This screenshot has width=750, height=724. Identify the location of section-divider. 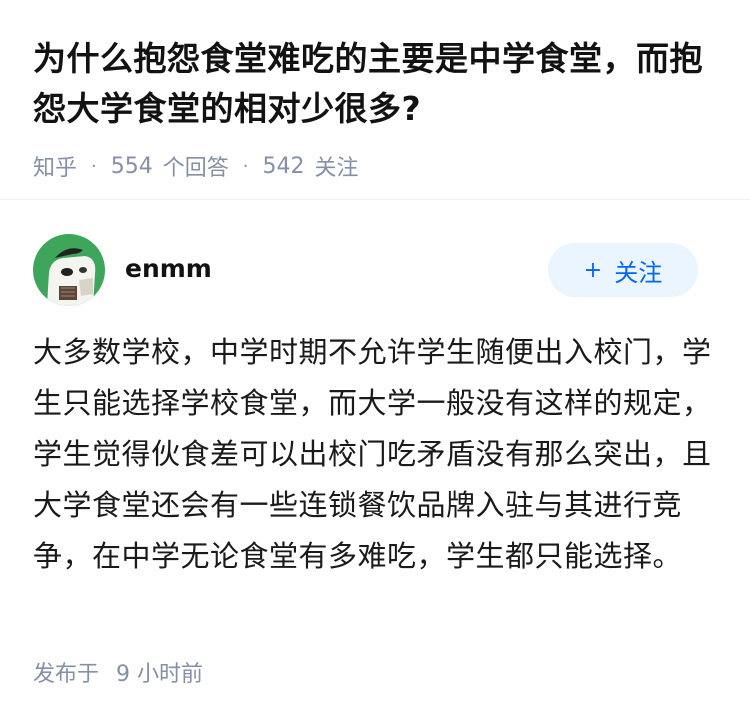
(375, 199).